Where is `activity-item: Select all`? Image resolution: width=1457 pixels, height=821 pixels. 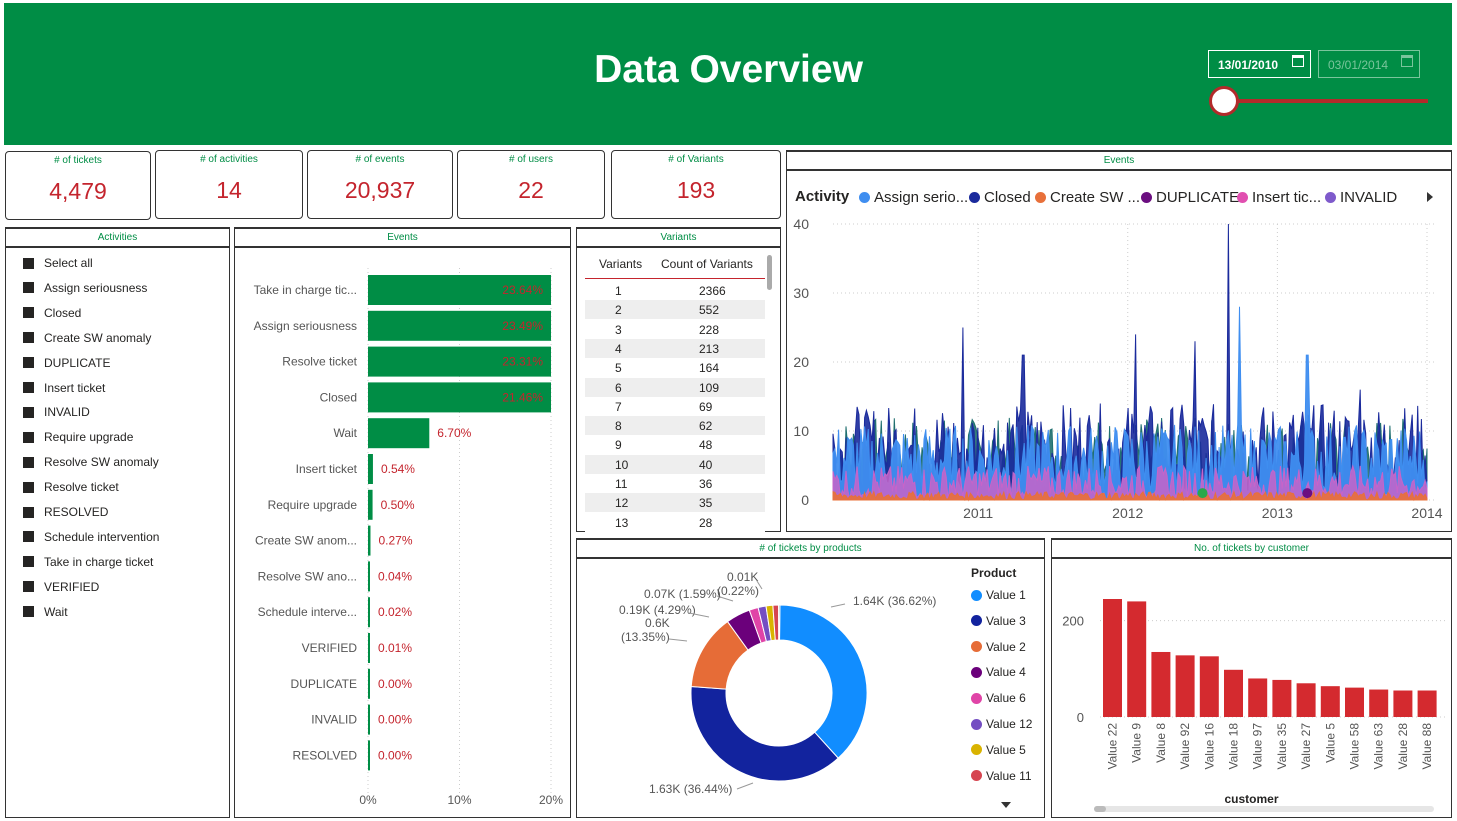
activity-item: Select all is located at coordinates (58, 263).